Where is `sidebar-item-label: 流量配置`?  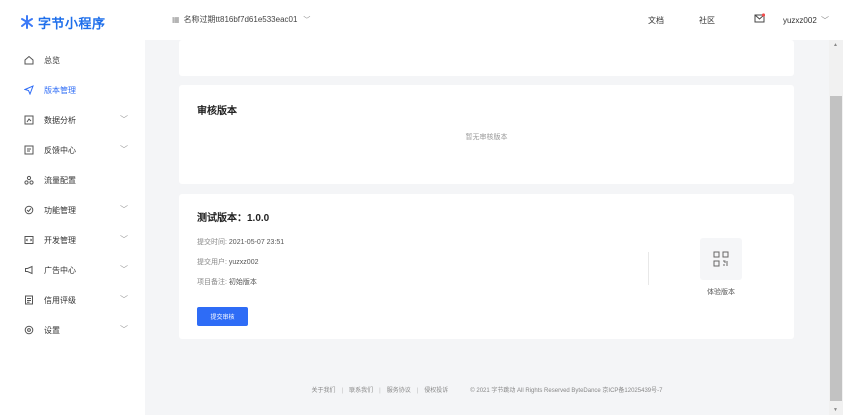 sidebar-item-label: 流量配置 is located at coordinates (60, 180).